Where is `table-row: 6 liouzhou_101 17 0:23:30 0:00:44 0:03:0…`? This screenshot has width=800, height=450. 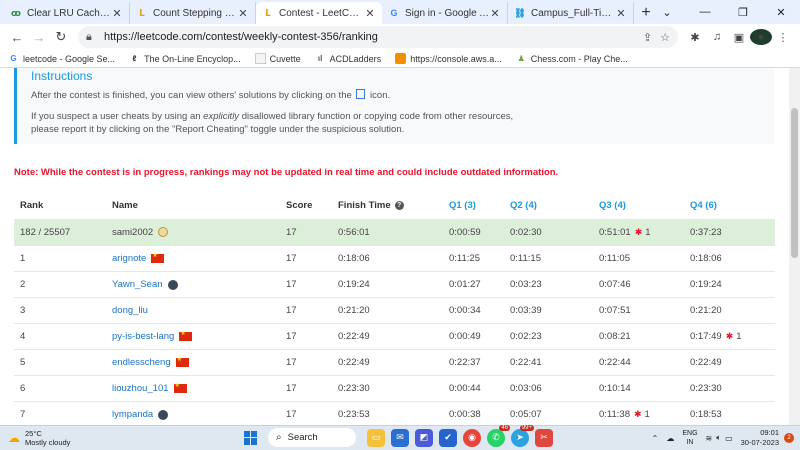
table-row: 6 liouzhou_101 17 0:23:30 0:00:44 0:03:0… is located at coordinates (394, 388).